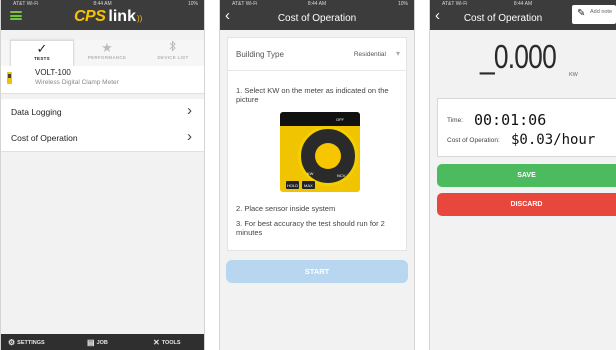 The height and width of the screenshot is (350, 616). What do you see at coordinates (90, 16) in the screenshot?
I see `logo-cps: CPS` at bounding box center [90, 16].